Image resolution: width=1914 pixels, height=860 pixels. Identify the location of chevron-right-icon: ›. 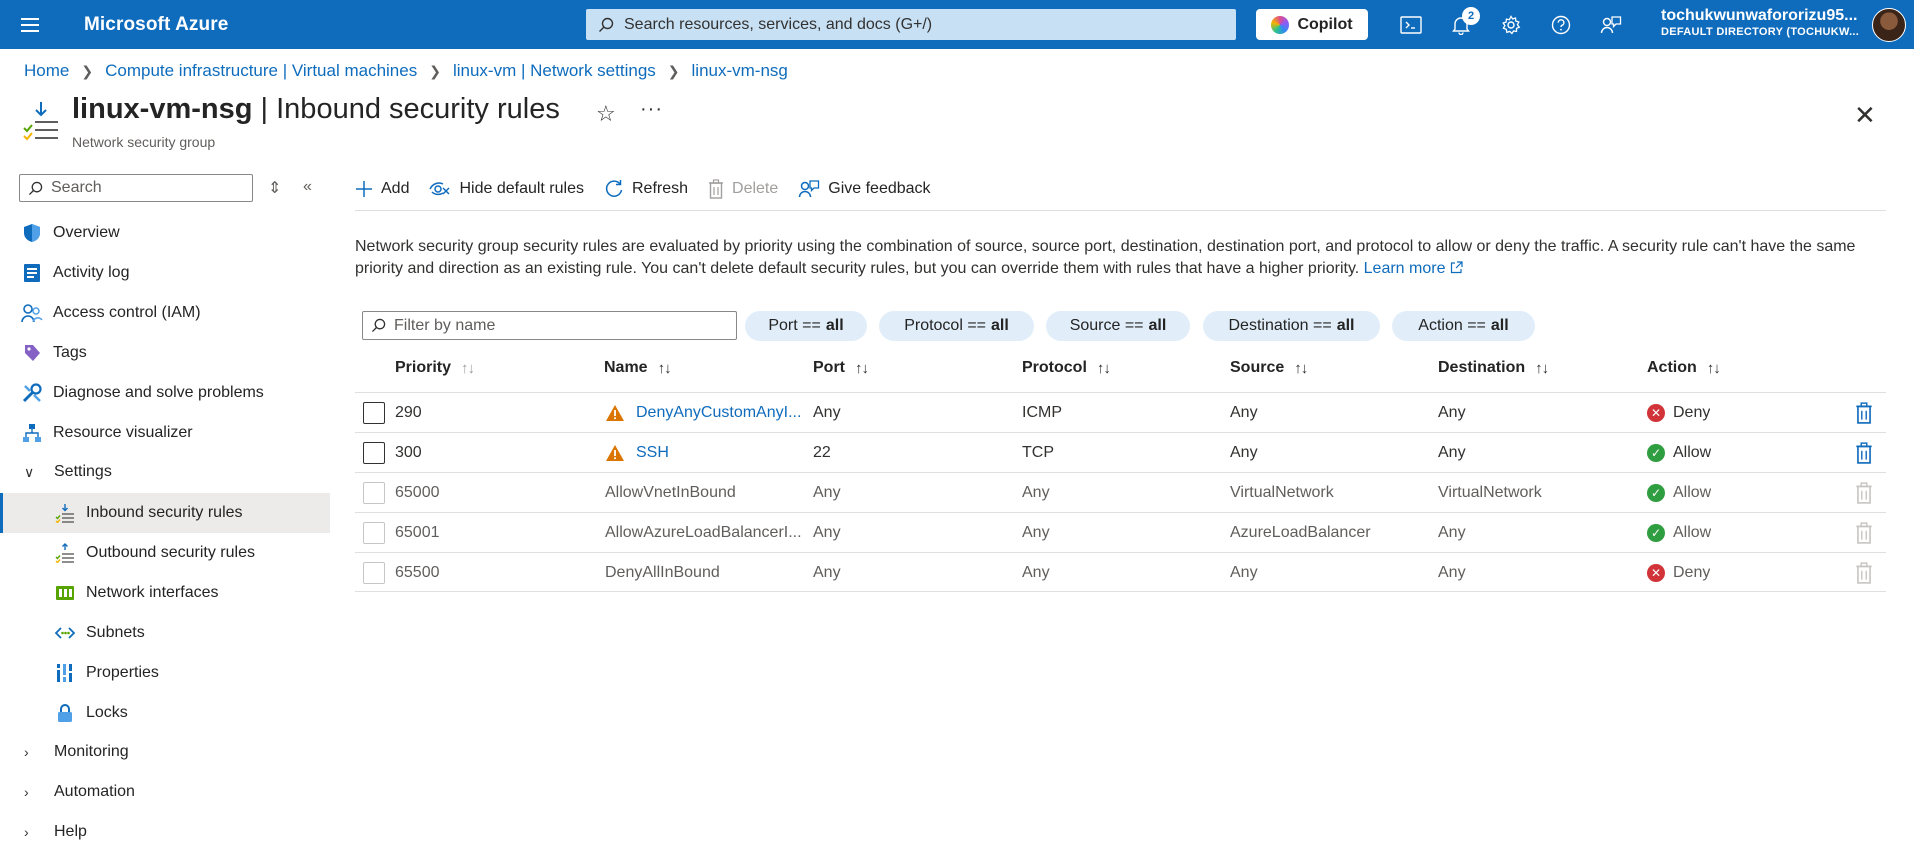
(26, 792).